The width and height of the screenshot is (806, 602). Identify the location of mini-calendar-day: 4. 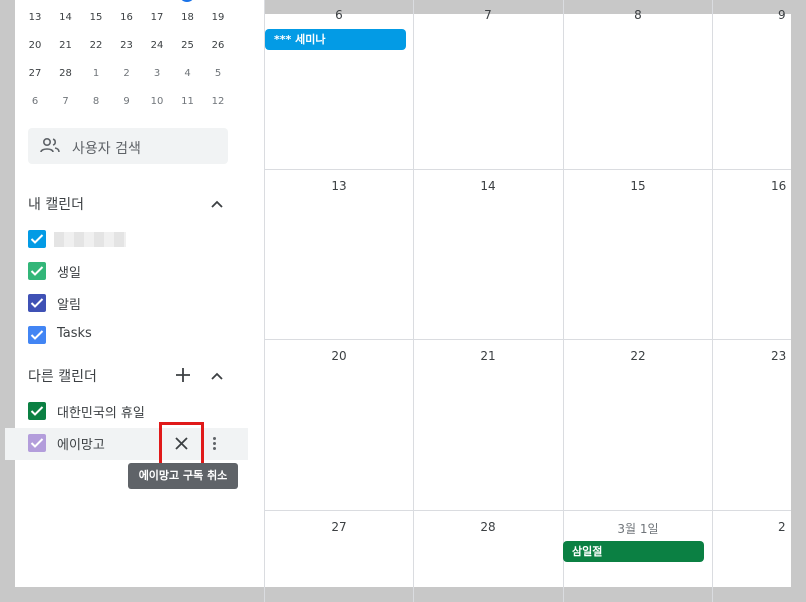
(188, 73).